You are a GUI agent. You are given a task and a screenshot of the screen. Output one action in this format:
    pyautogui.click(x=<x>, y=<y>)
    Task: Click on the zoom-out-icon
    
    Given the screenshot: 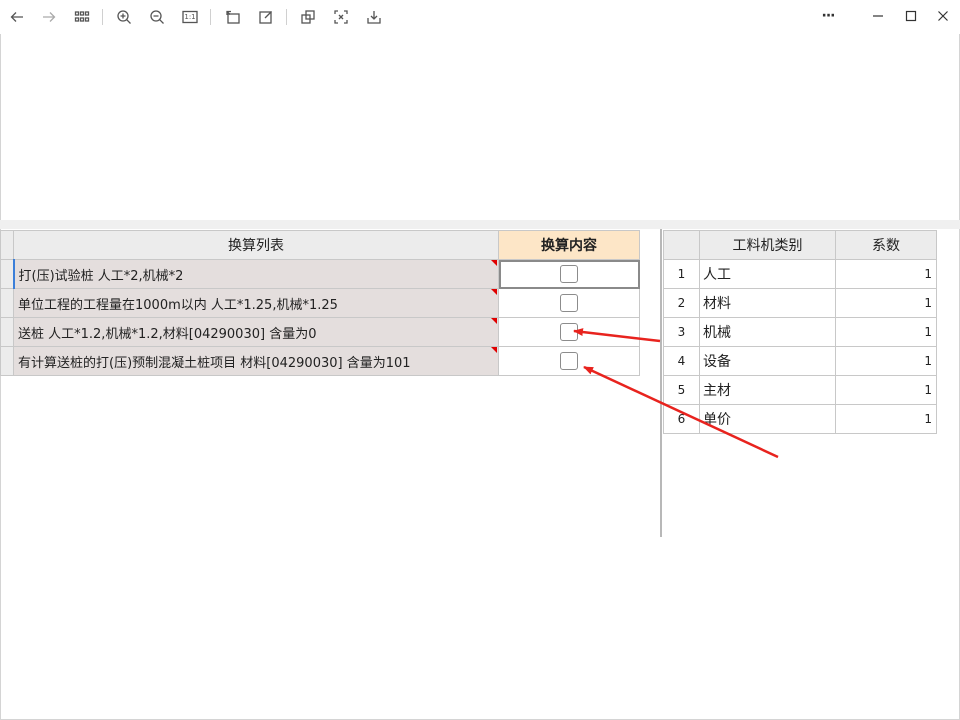 What is the action you would take?
    pyautogui.click(x=157, y=17)
    